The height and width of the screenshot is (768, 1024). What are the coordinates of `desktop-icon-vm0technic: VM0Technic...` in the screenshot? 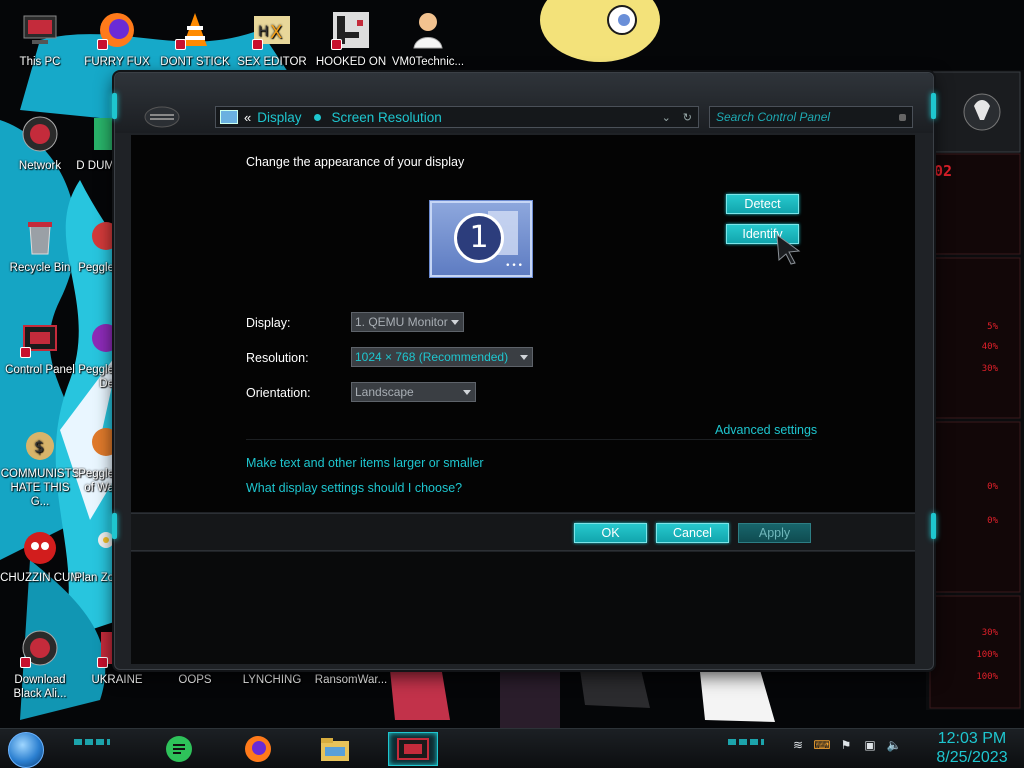 It's located at (428, 38).